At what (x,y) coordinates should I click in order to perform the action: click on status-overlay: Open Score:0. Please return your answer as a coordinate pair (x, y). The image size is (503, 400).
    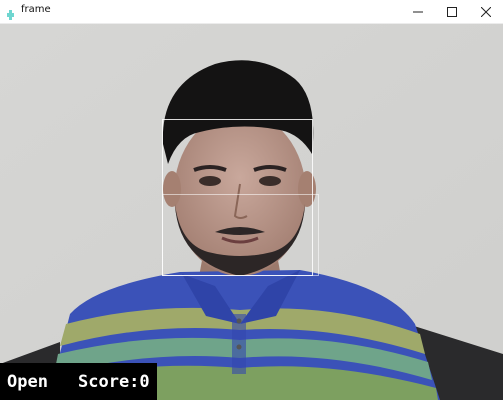
    Looking at the image, I should click on (78, 381).